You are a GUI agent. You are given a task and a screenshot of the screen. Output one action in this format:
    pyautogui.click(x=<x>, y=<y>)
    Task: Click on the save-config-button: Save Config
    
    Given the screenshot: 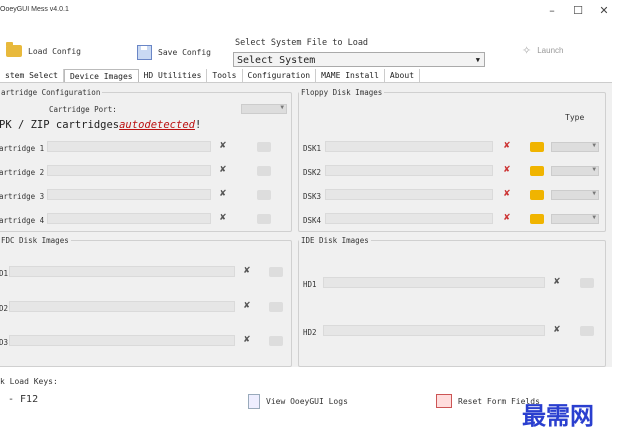 What is the action you would take?
    pyautogui.click(x=174, y=52)
    